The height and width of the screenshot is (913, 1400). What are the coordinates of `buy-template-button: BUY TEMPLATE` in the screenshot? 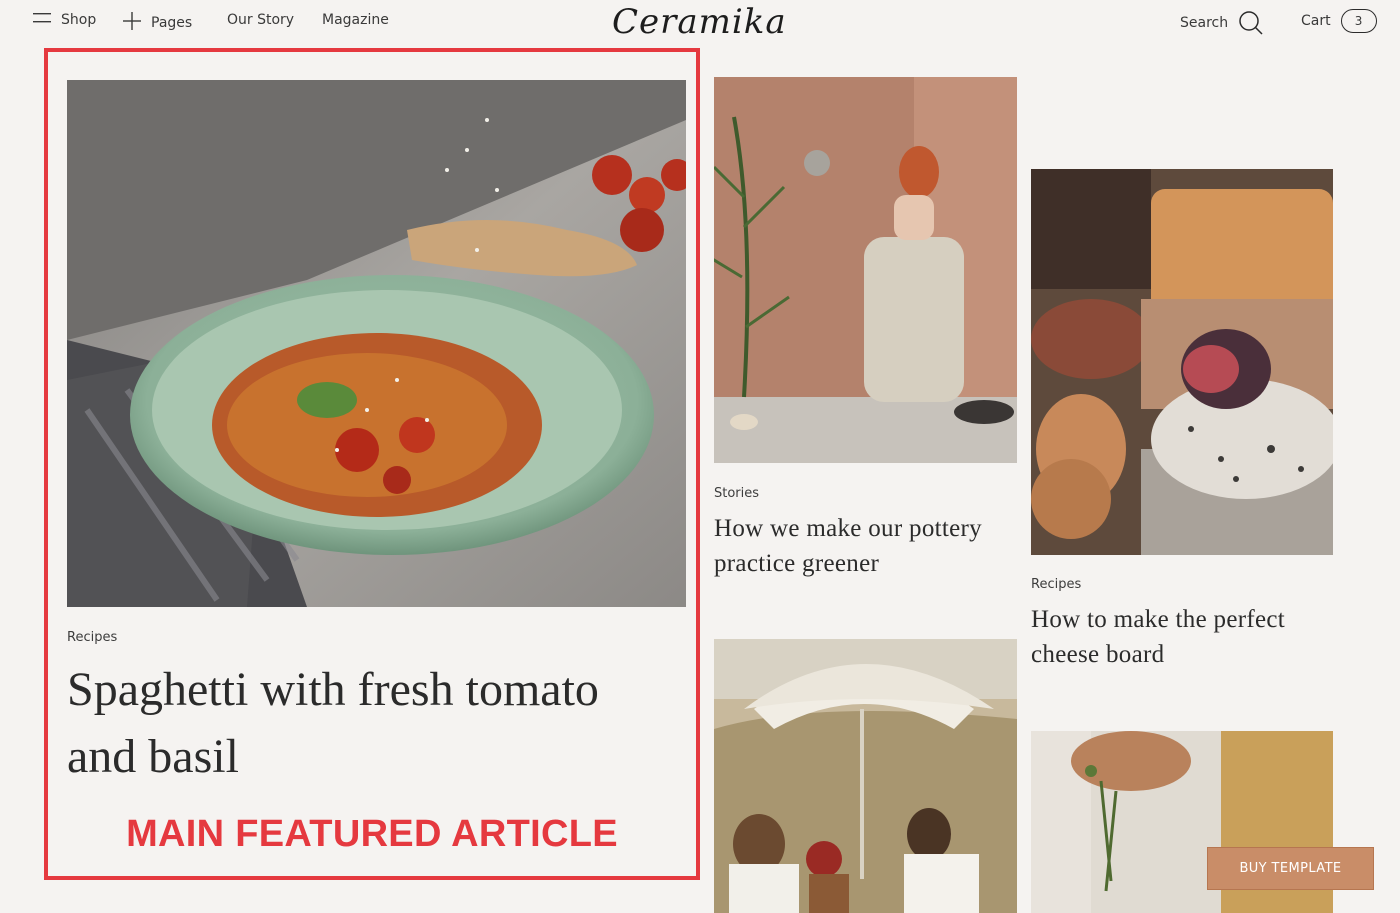 It's located at (1290, 868).